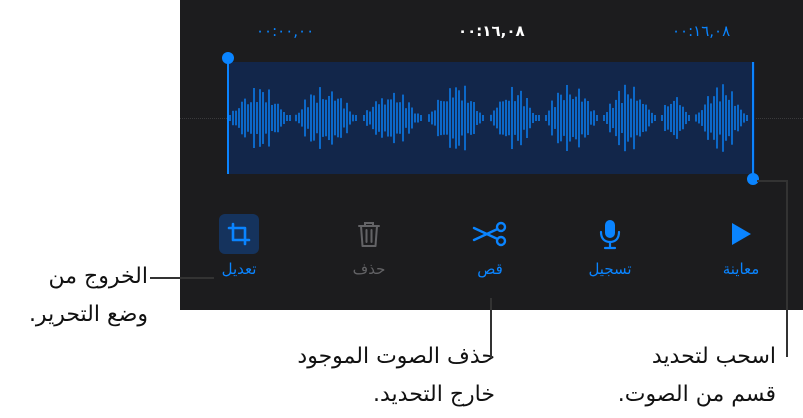 Image resolution: width=803 pixels, height=418 pixels. Describe the element at coordinates (239, 269) in the screenshot. I see `edit-label: تعديل` at that location.